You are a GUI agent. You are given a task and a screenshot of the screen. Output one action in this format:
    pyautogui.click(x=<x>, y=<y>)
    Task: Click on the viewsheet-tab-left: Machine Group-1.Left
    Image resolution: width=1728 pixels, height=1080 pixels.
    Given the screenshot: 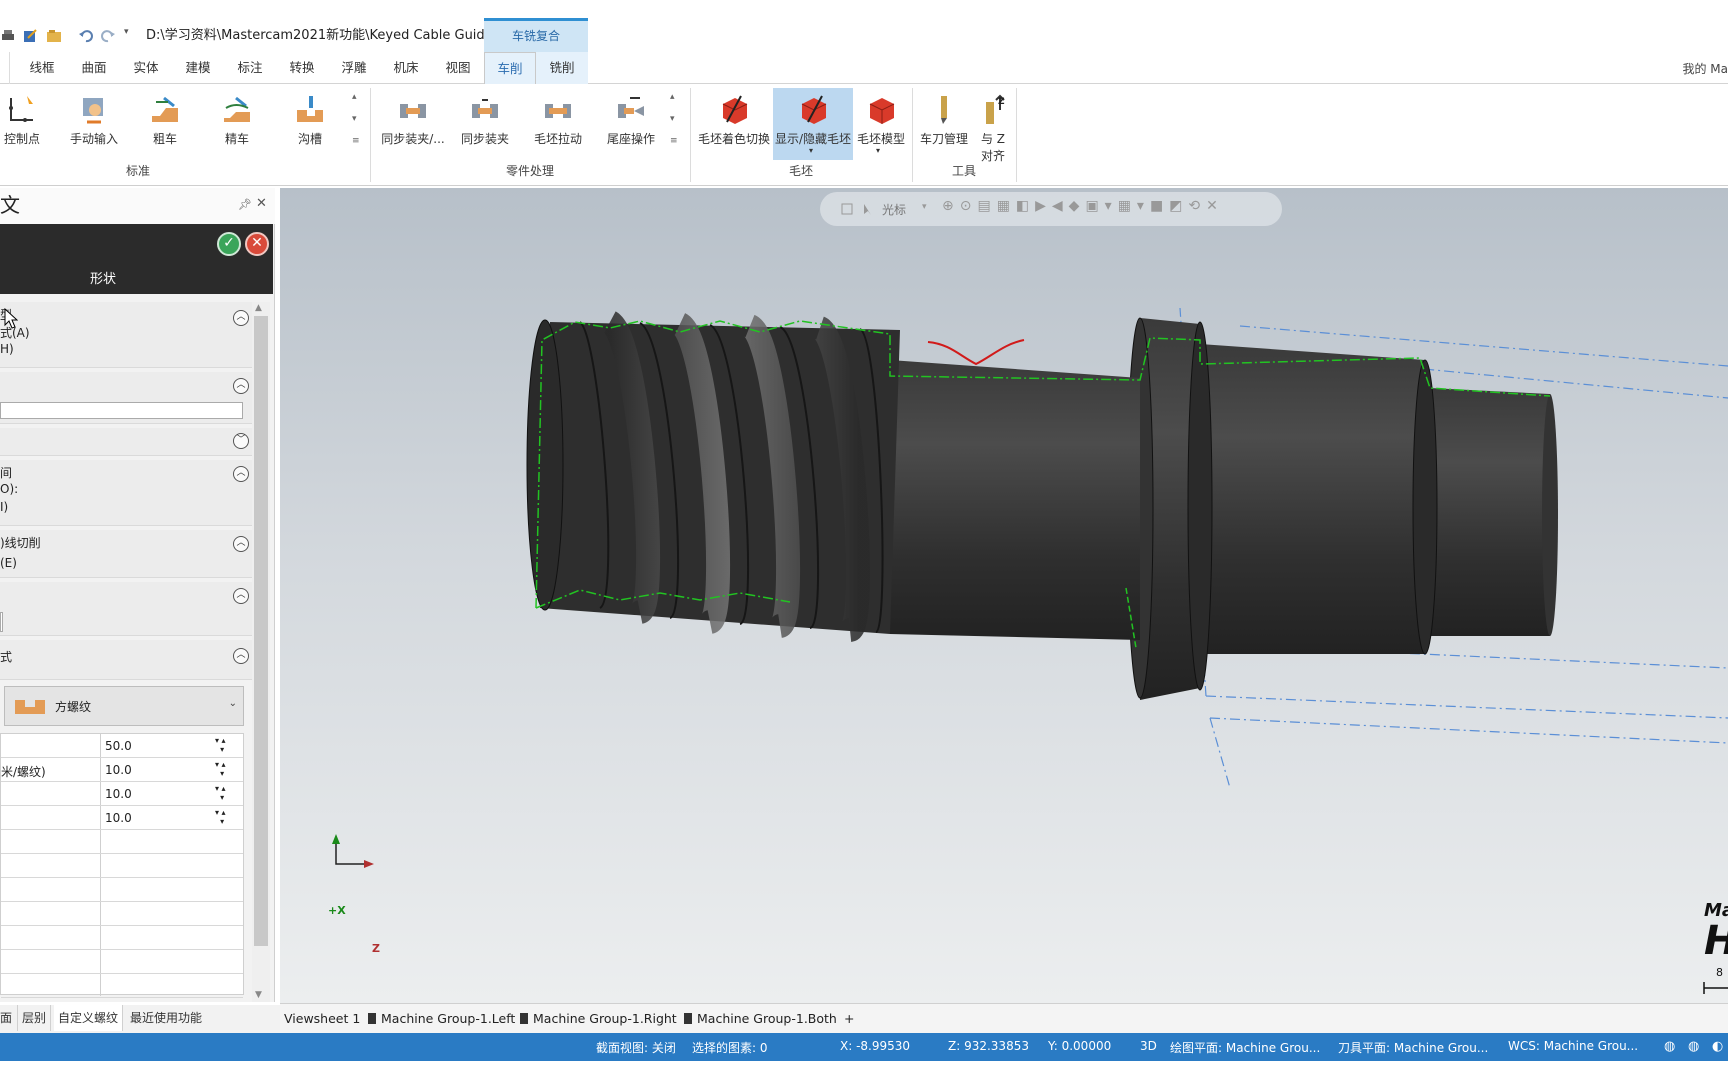 What is the action you would take?
    pyautogui.click(x=441, y=1019)
    